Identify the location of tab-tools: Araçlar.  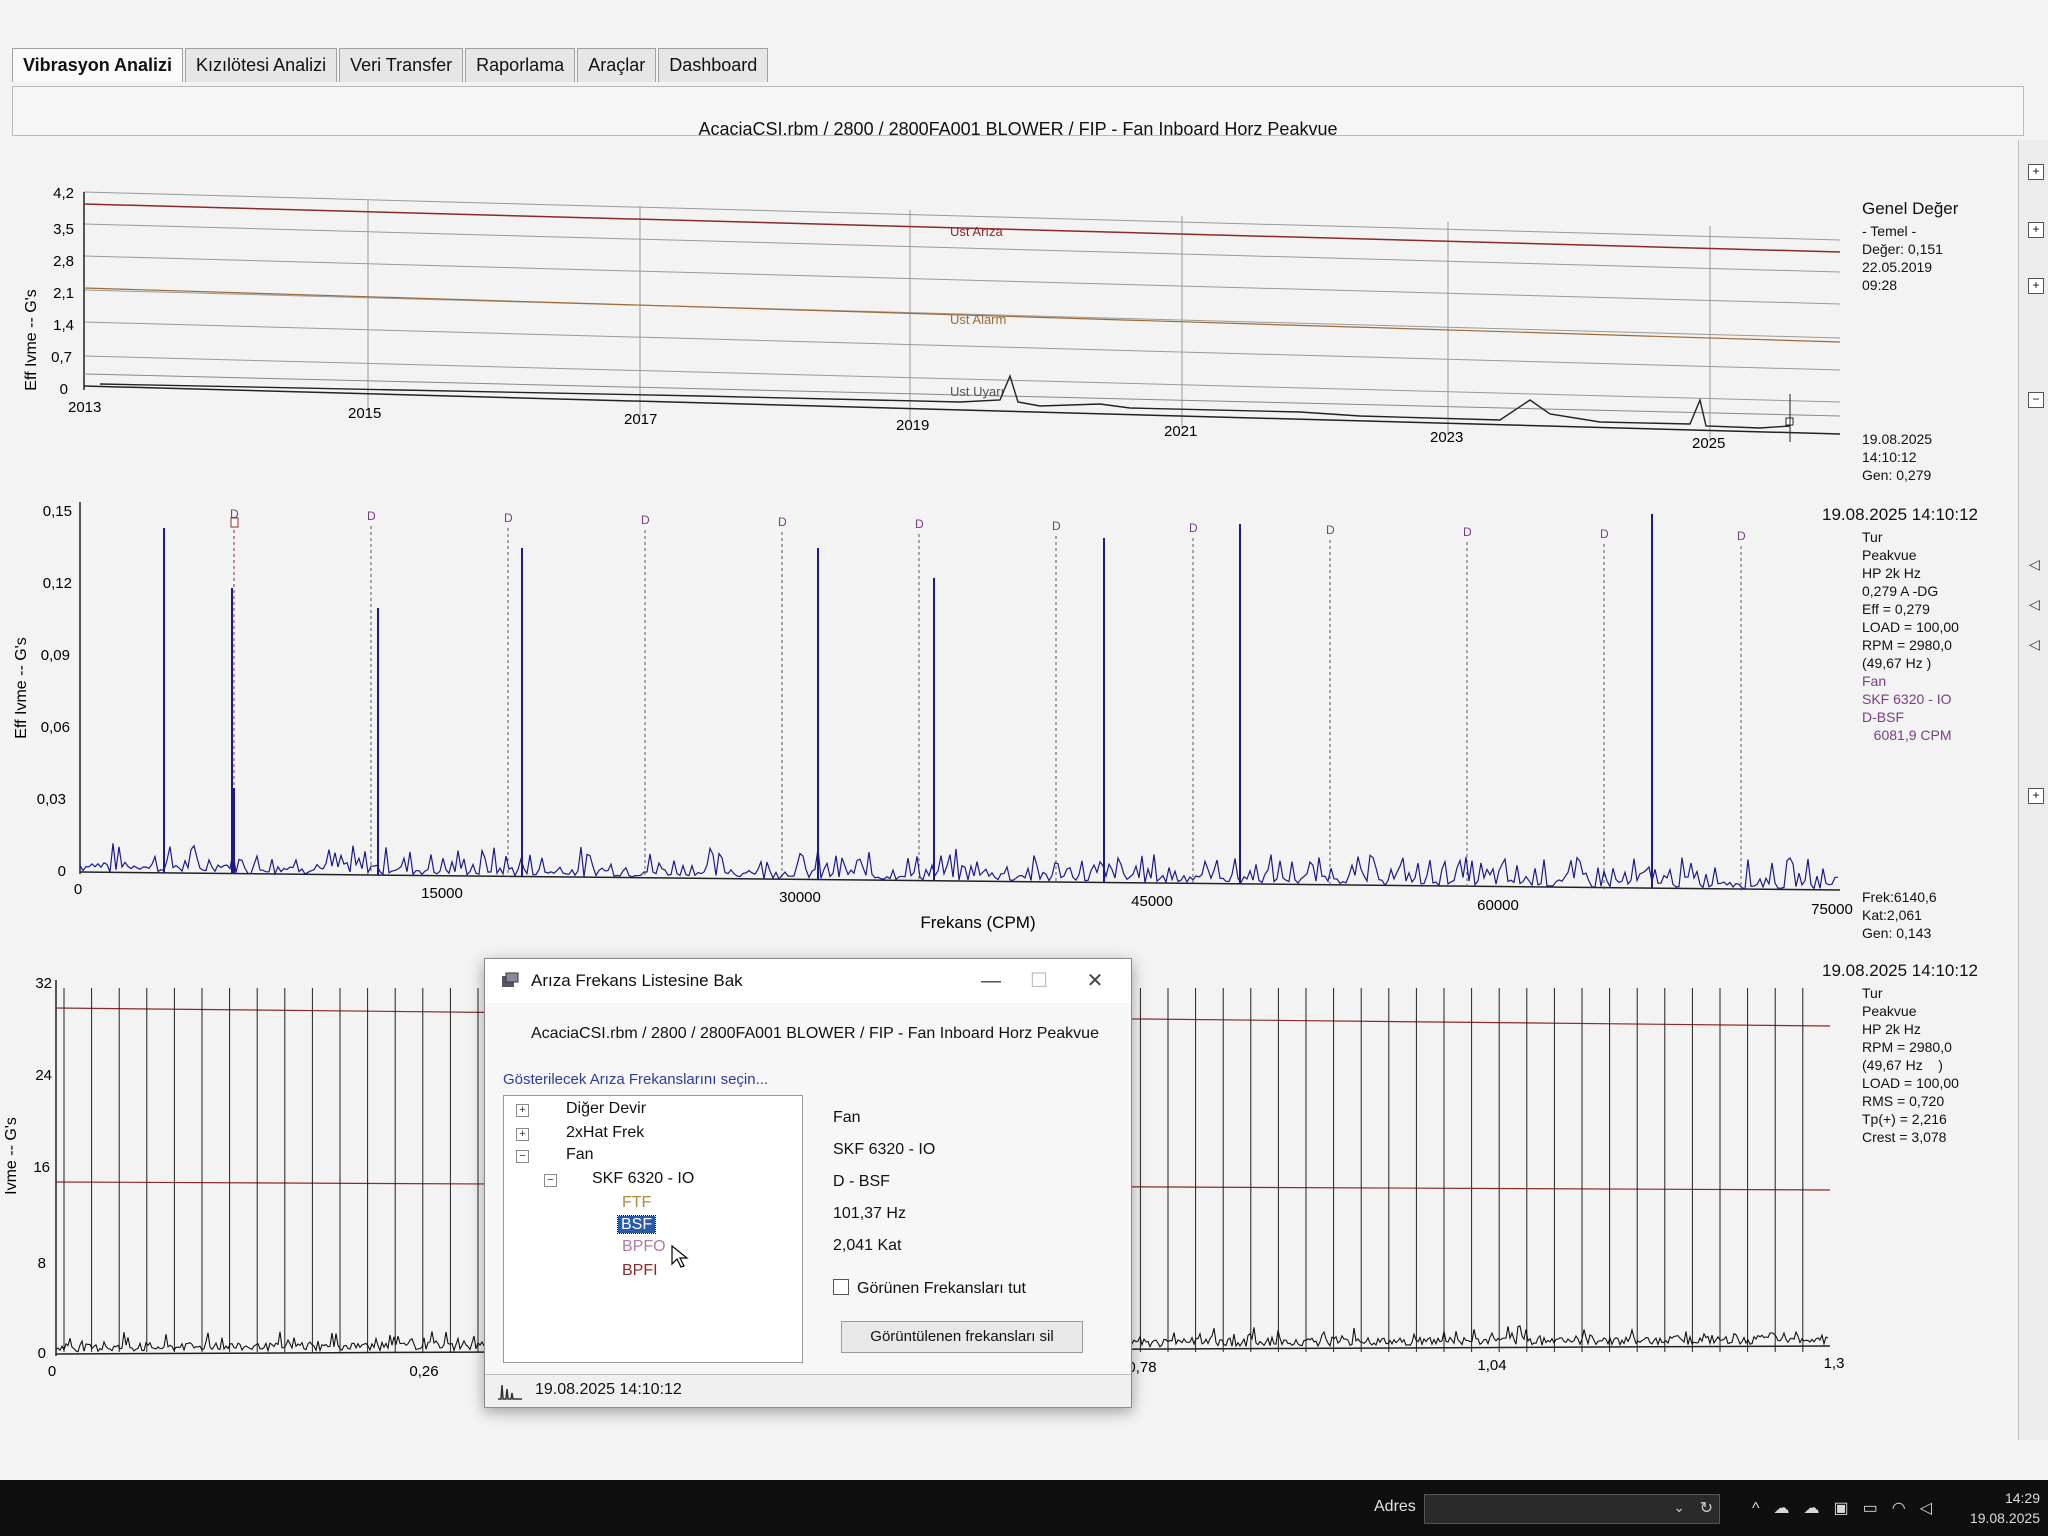
(617, 65).